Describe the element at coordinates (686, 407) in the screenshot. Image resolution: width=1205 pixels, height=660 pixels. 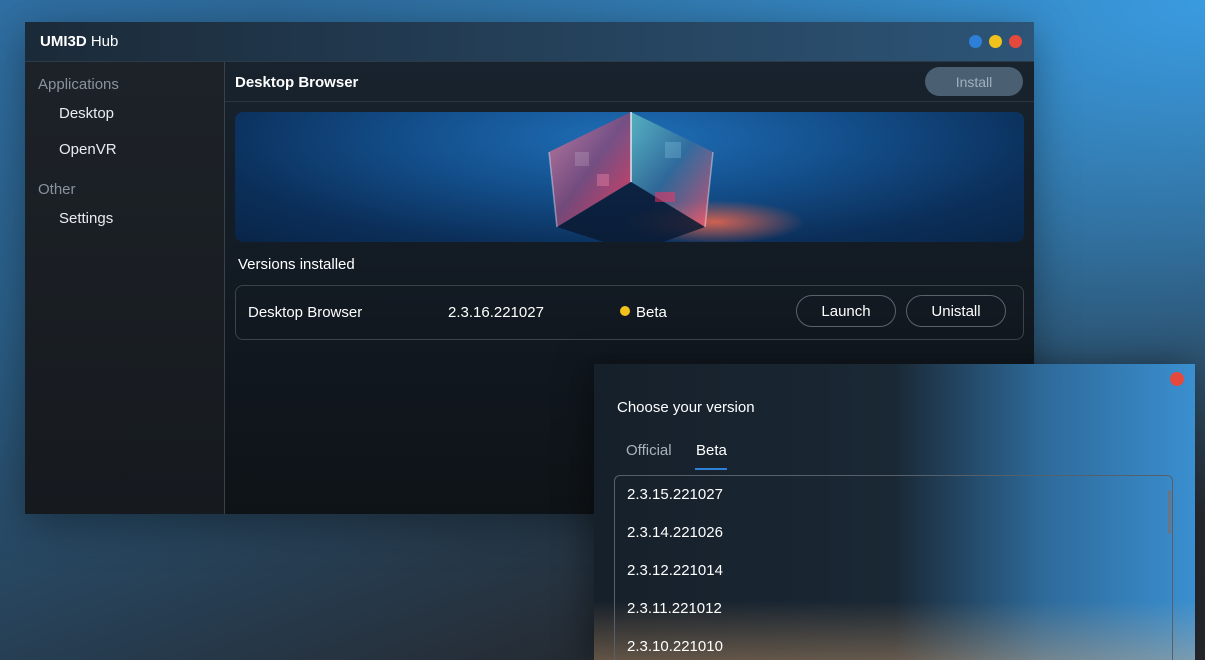
I see `dialog-title: Choose your version` at that location.